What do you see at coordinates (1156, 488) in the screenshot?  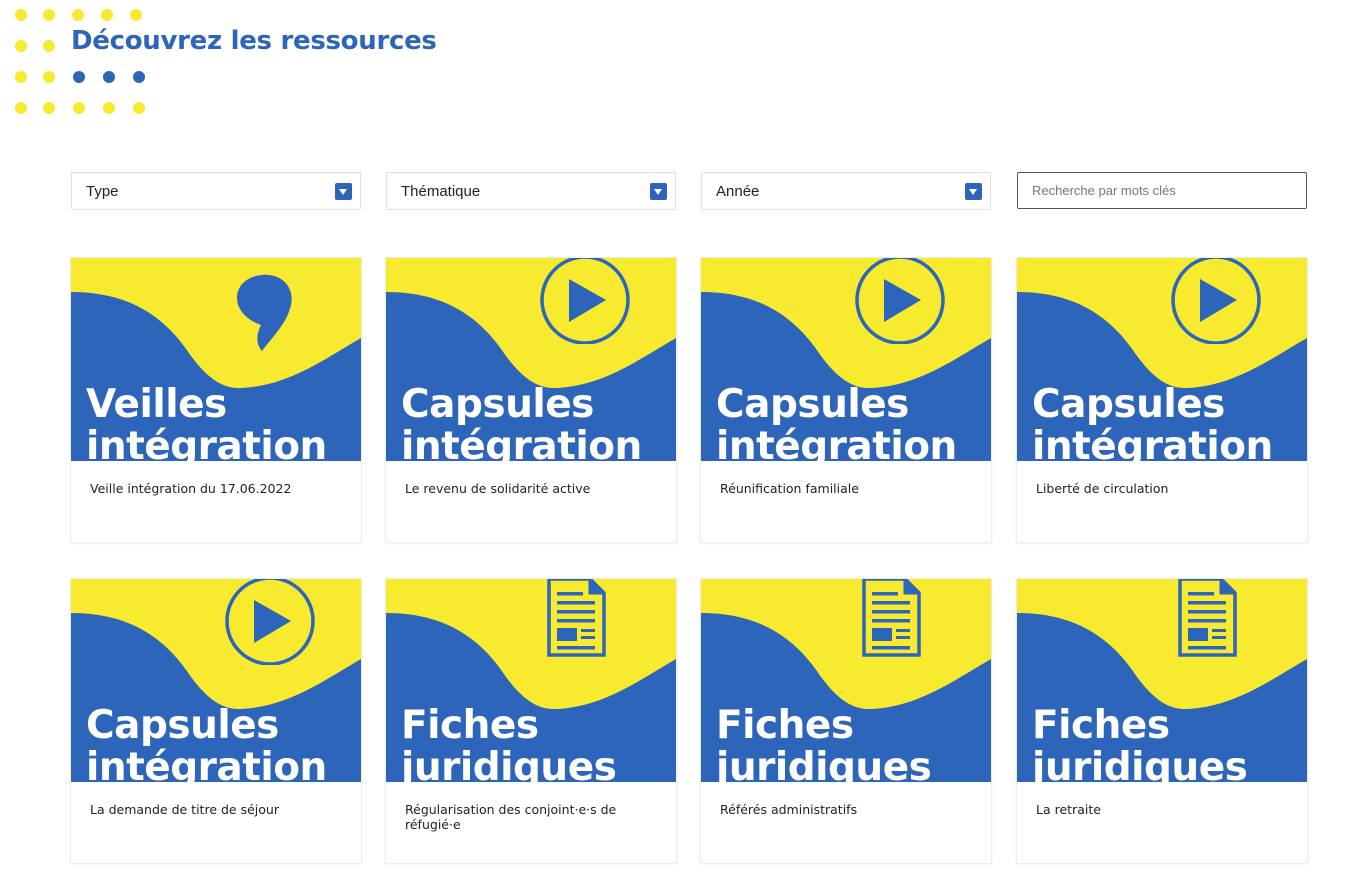 I see `card-title-link: Liberté de circulation` at bounding box center [1156, 488].